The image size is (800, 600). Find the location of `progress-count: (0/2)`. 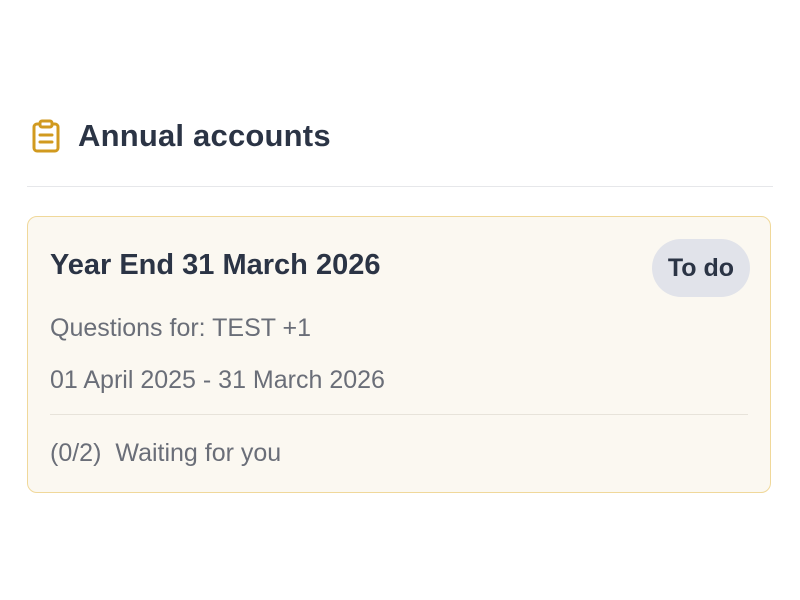

progress-count: (0/2) is located at coordinates (76, 453).